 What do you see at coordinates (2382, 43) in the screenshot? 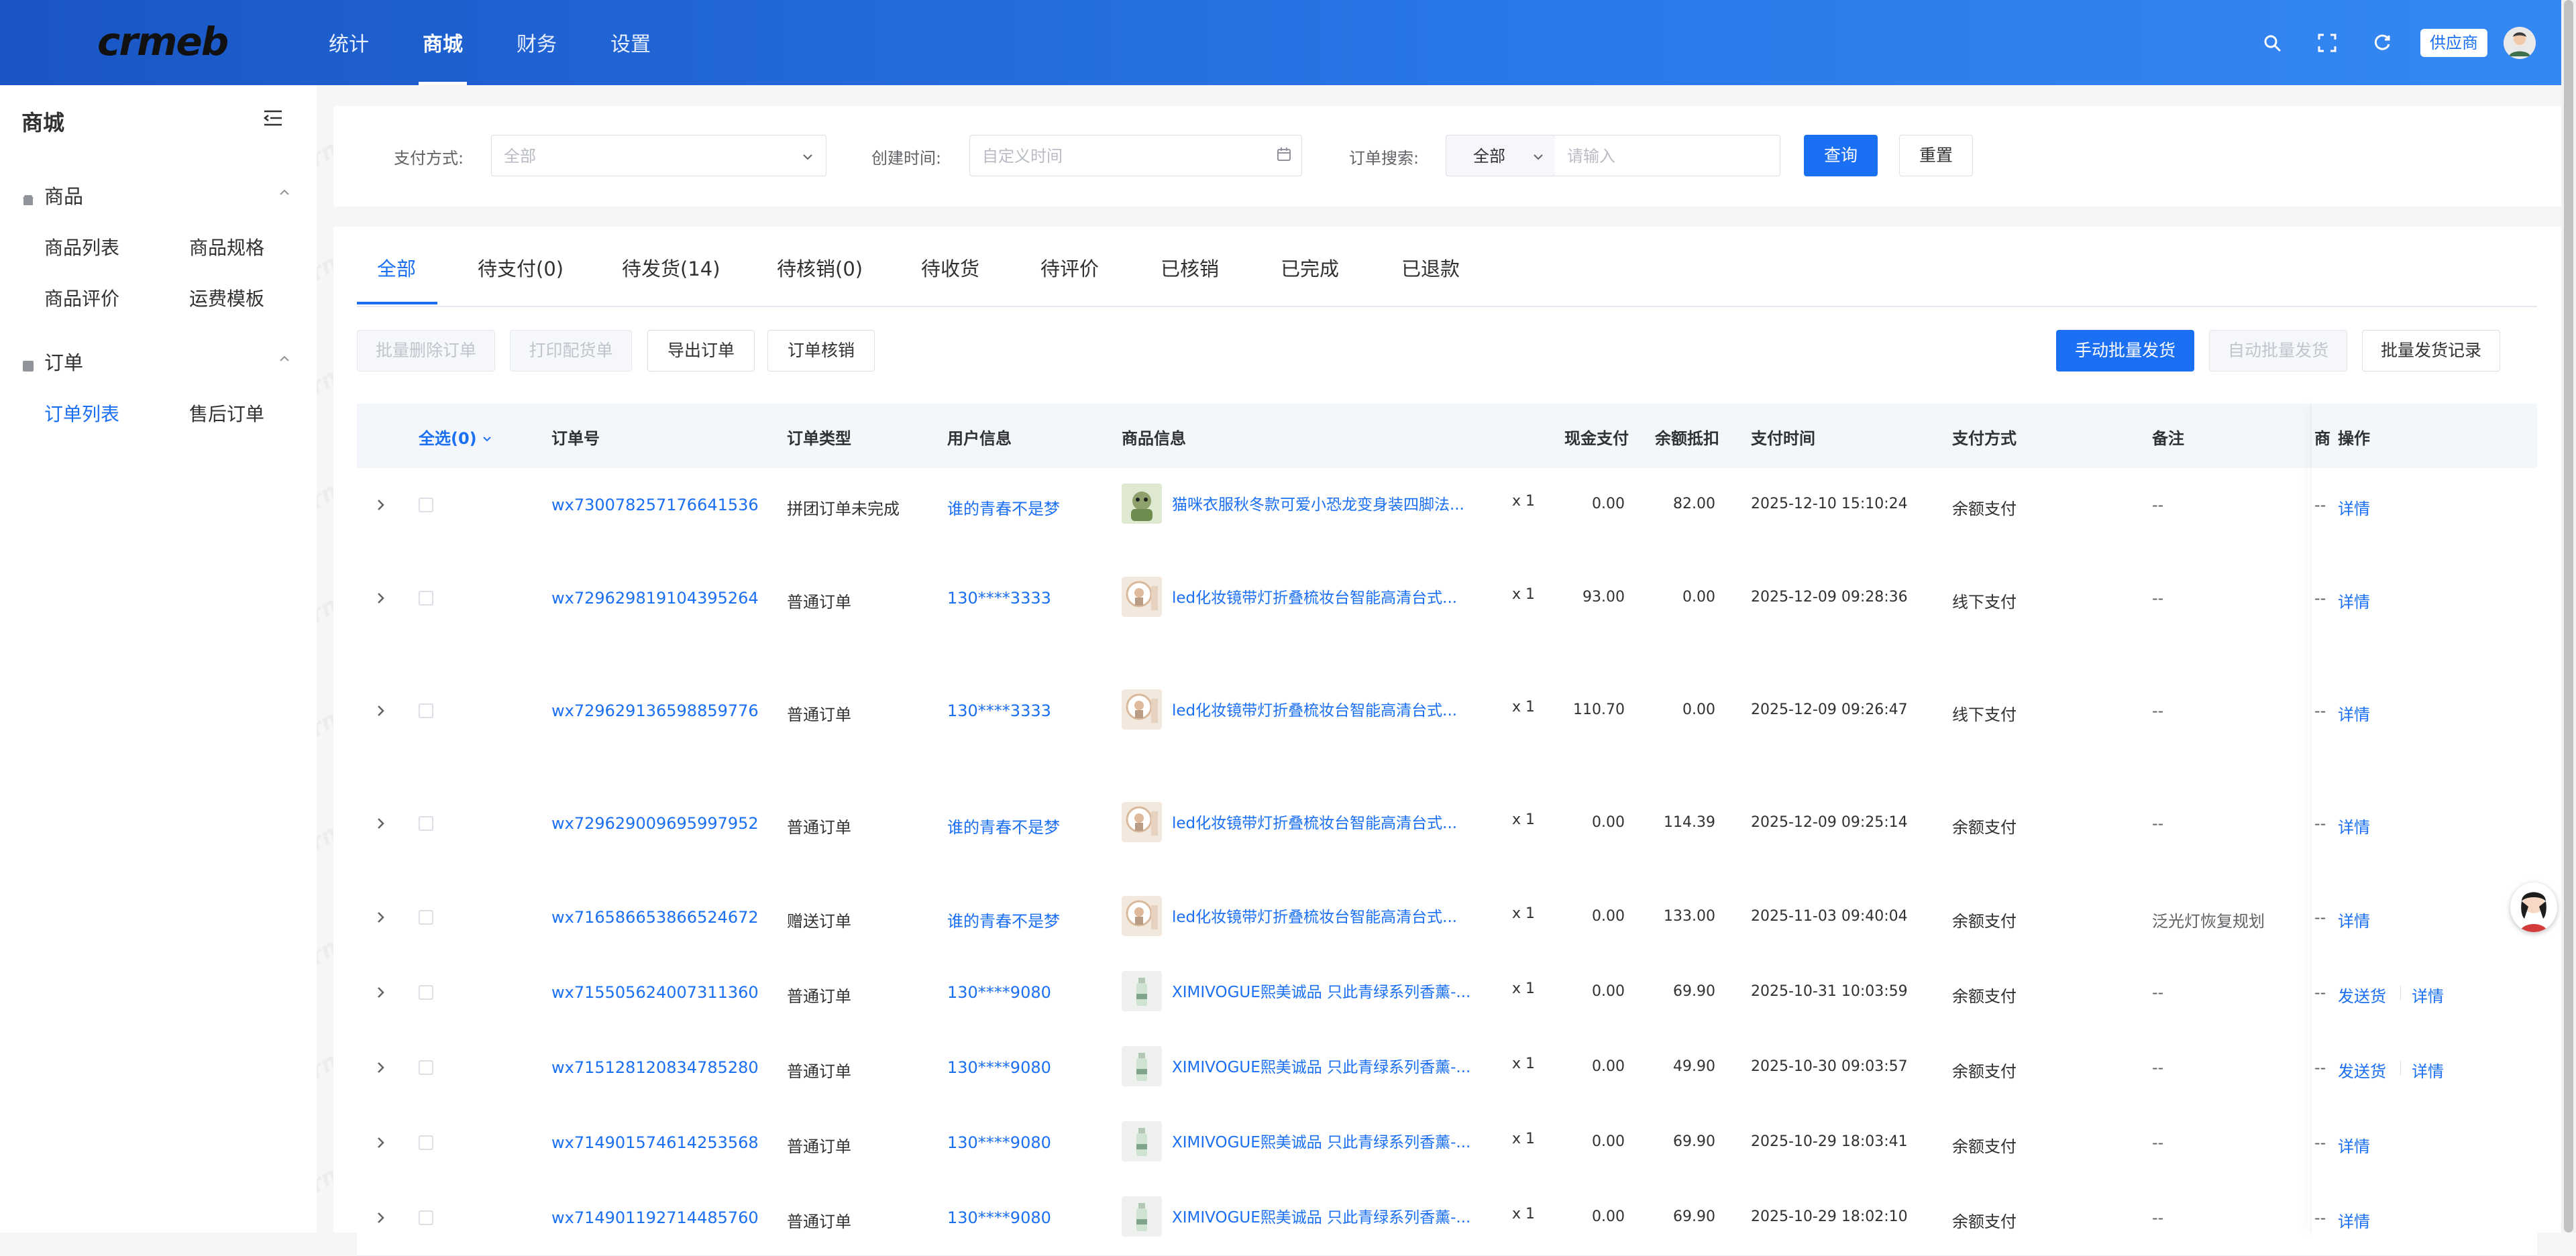
I see `refresh-icon` at bounding box center [2382, 43].